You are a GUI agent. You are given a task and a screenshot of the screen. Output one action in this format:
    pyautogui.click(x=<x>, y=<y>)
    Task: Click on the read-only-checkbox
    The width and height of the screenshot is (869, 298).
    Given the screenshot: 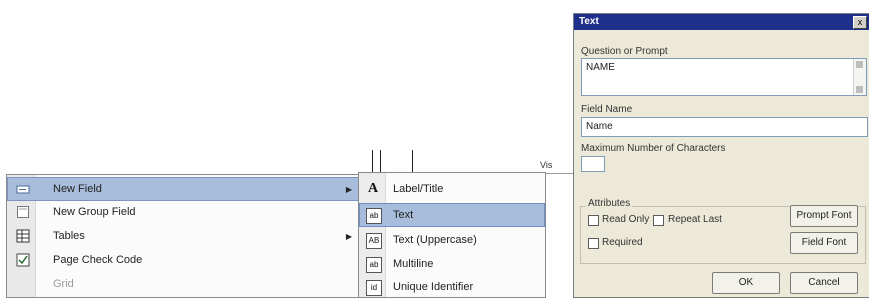 What is the action you would take?
    pyautogui.click(x=593, y=220)
    